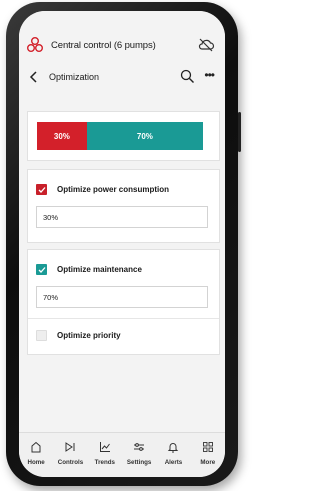 Image resolution: width=320 pixels, height=491 pixels. I want to click on back-arrow-icon, so click(34, 77).